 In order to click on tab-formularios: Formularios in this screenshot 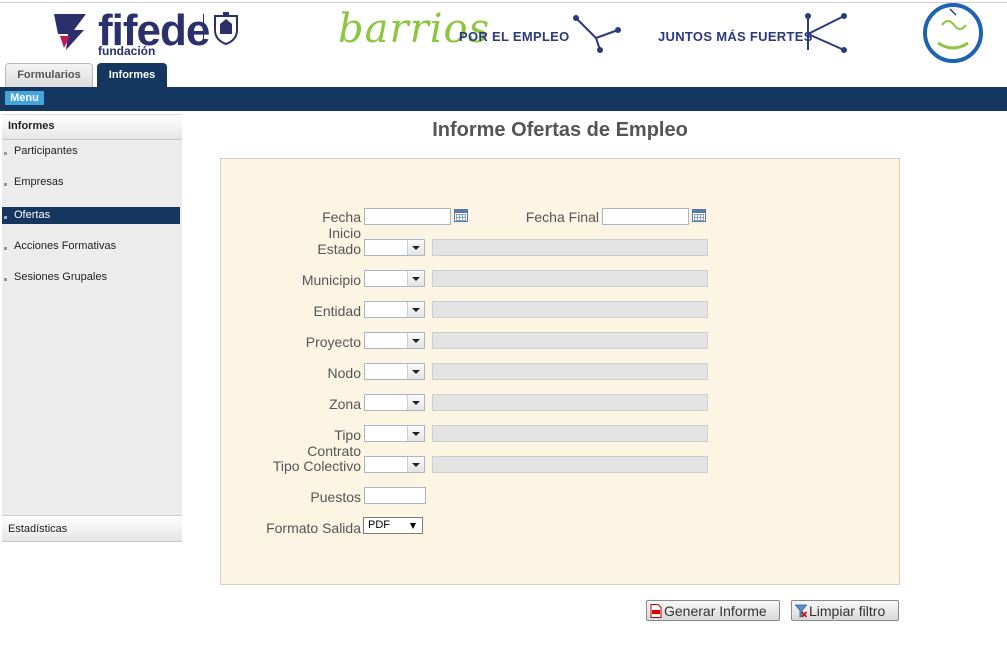, I will do `click(49, 75)`.